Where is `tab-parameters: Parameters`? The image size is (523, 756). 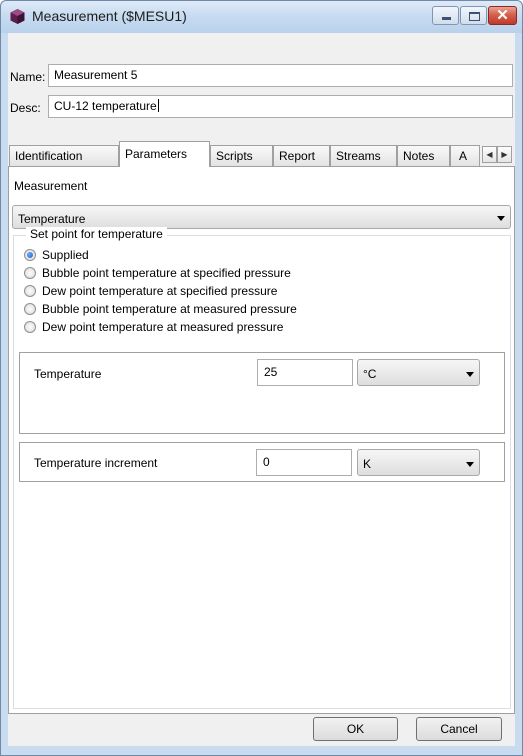
tab-parameters: Parameters is located at coordinates (164, 154).